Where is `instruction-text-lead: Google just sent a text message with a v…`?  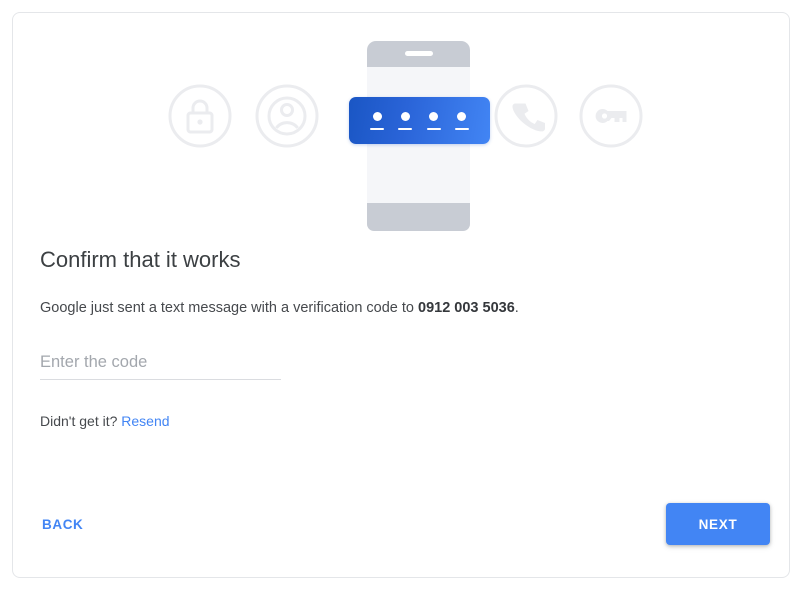 instruction-text-lead: Google just sent a text message with a v… is located at coordinates (229, 308).